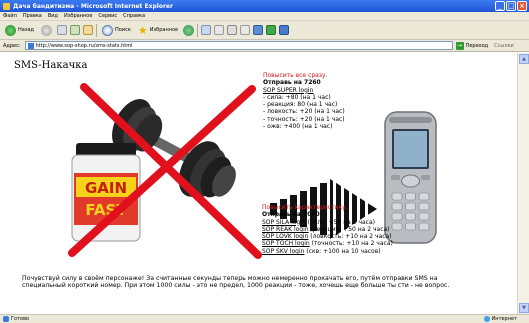 Image resolution: width=529 pixels, height=323 pixels. Describe the element at coordinates (504, 319) in the screenshot. I see `zone-label: Интернет` at that location.